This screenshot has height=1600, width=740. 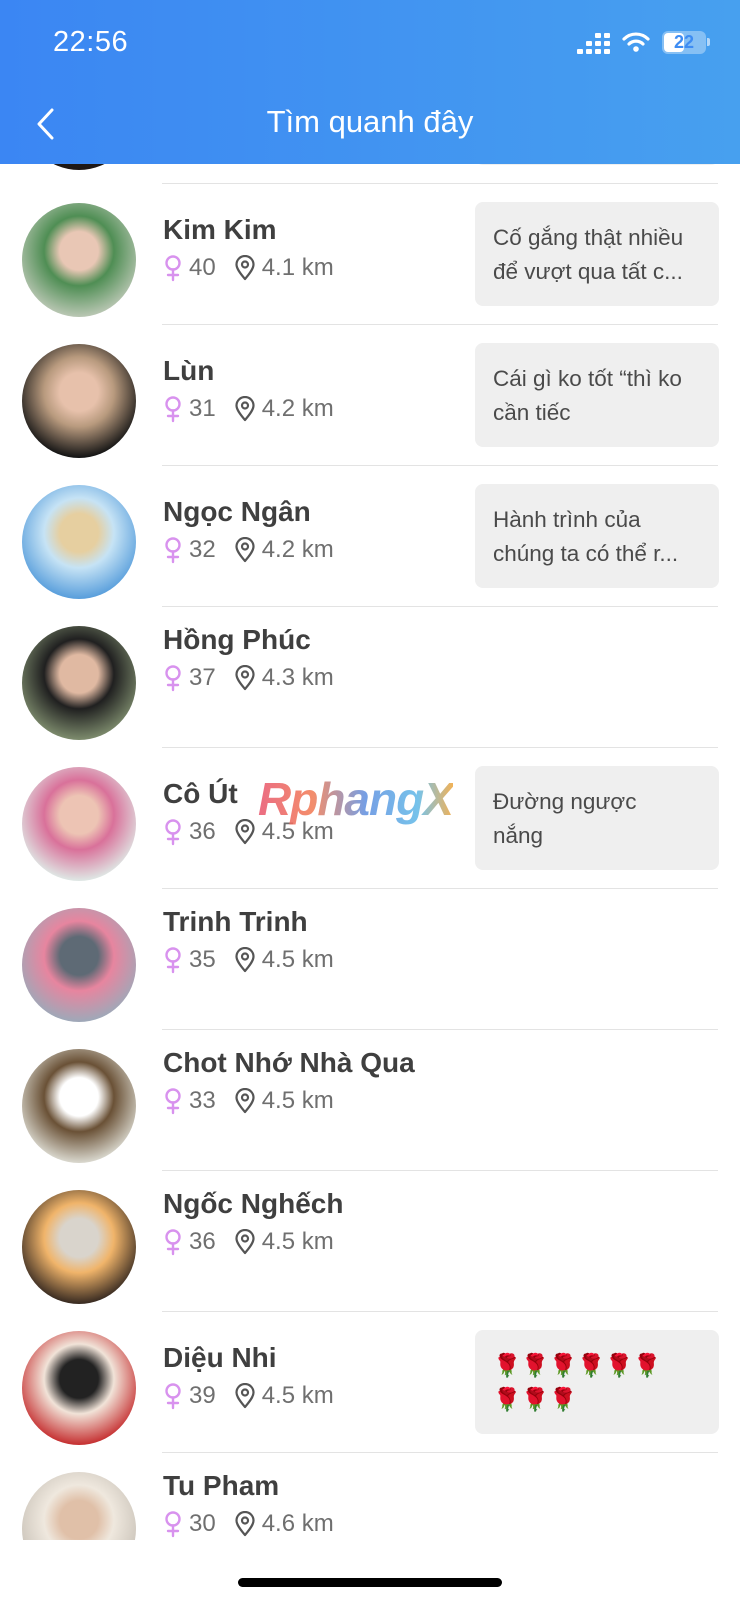 I want to click on user-age: 40, so click(x=202, y=267).